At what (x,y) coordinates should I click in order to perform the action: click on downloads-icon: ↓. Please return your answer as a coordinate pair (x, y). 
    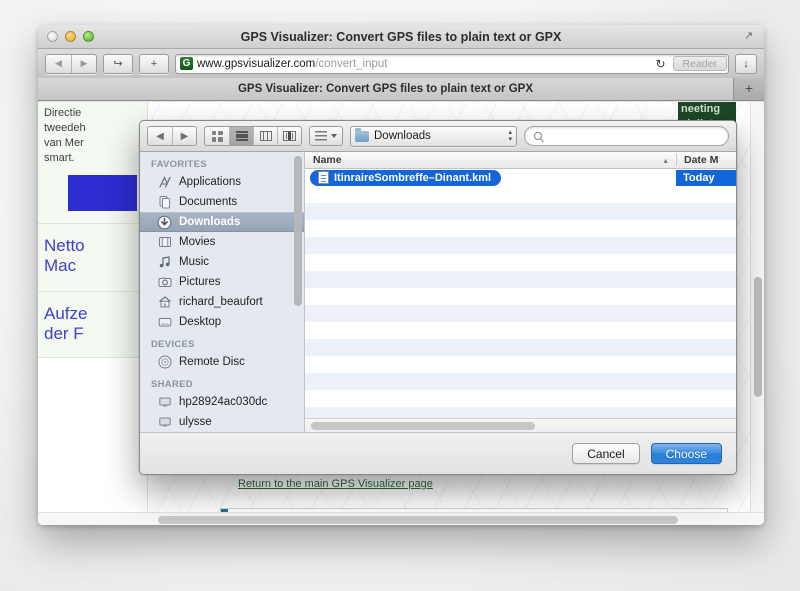
    Looking at the image, I should click on (746, 63).